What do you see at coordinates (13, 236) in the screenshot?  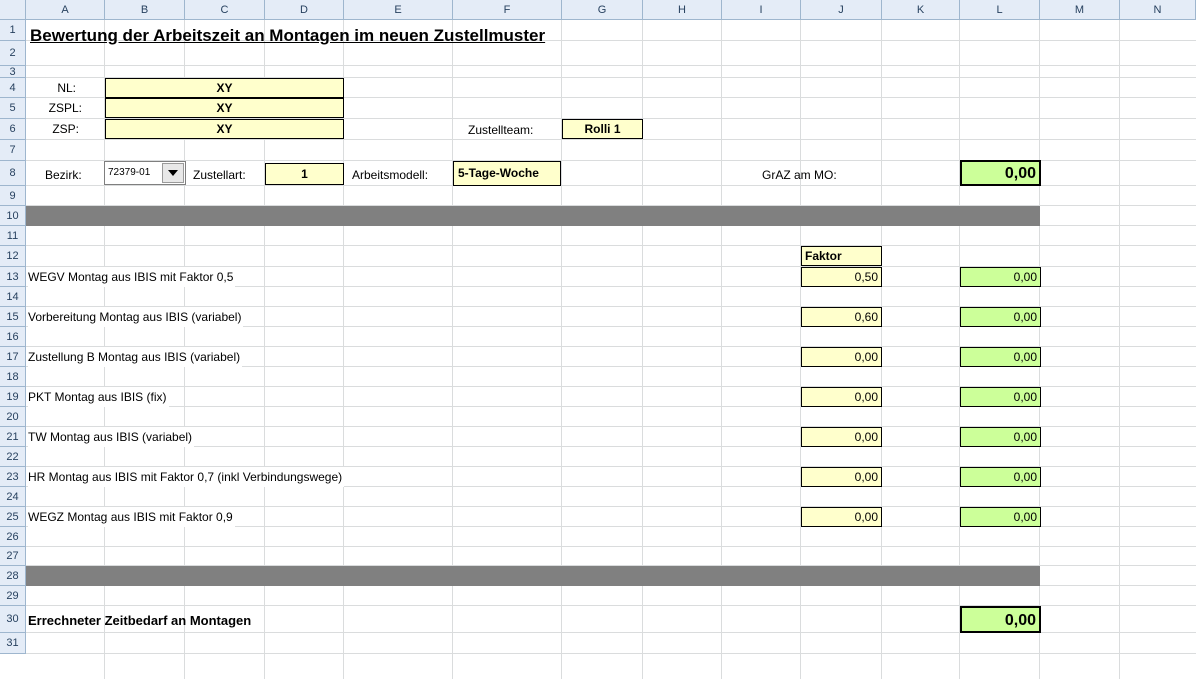 I see `row-header-11: 11` at bounding box center [13, 236].